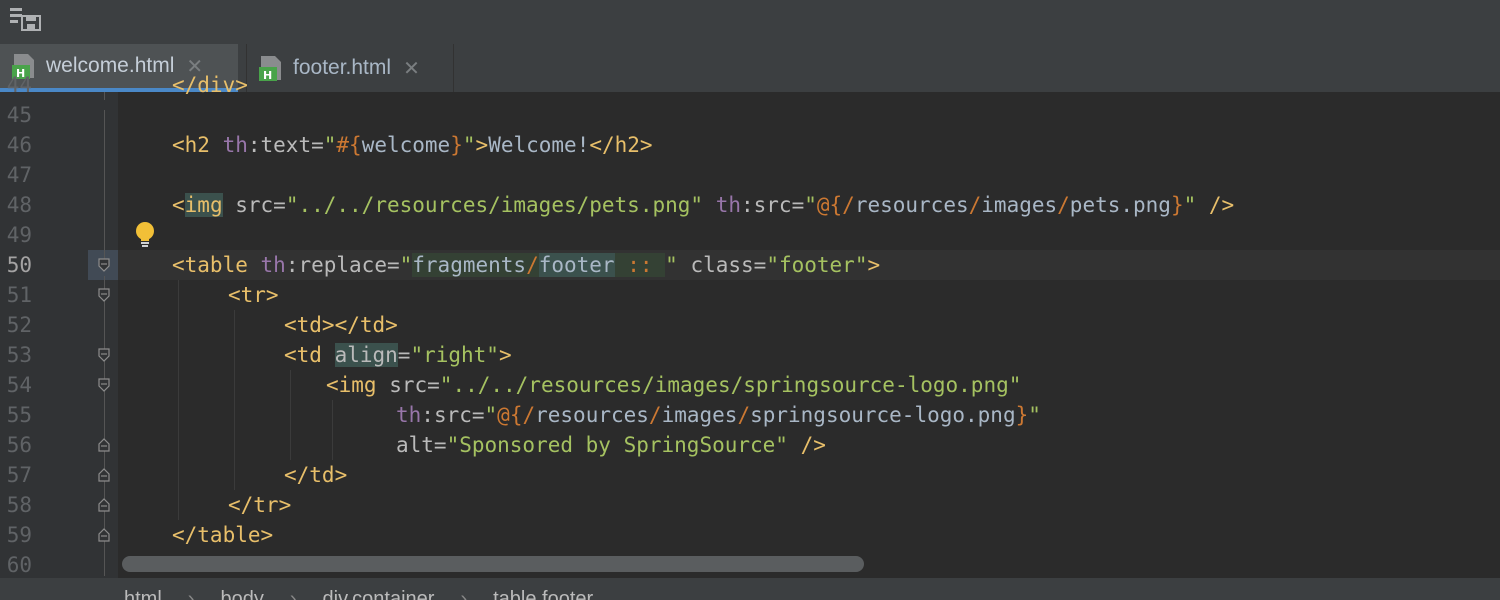 The height and width of the screenshot is (600, 1500). Describe the element at coordinates (19, 175) in the screenshot. I see `line-number: 47` at that location.